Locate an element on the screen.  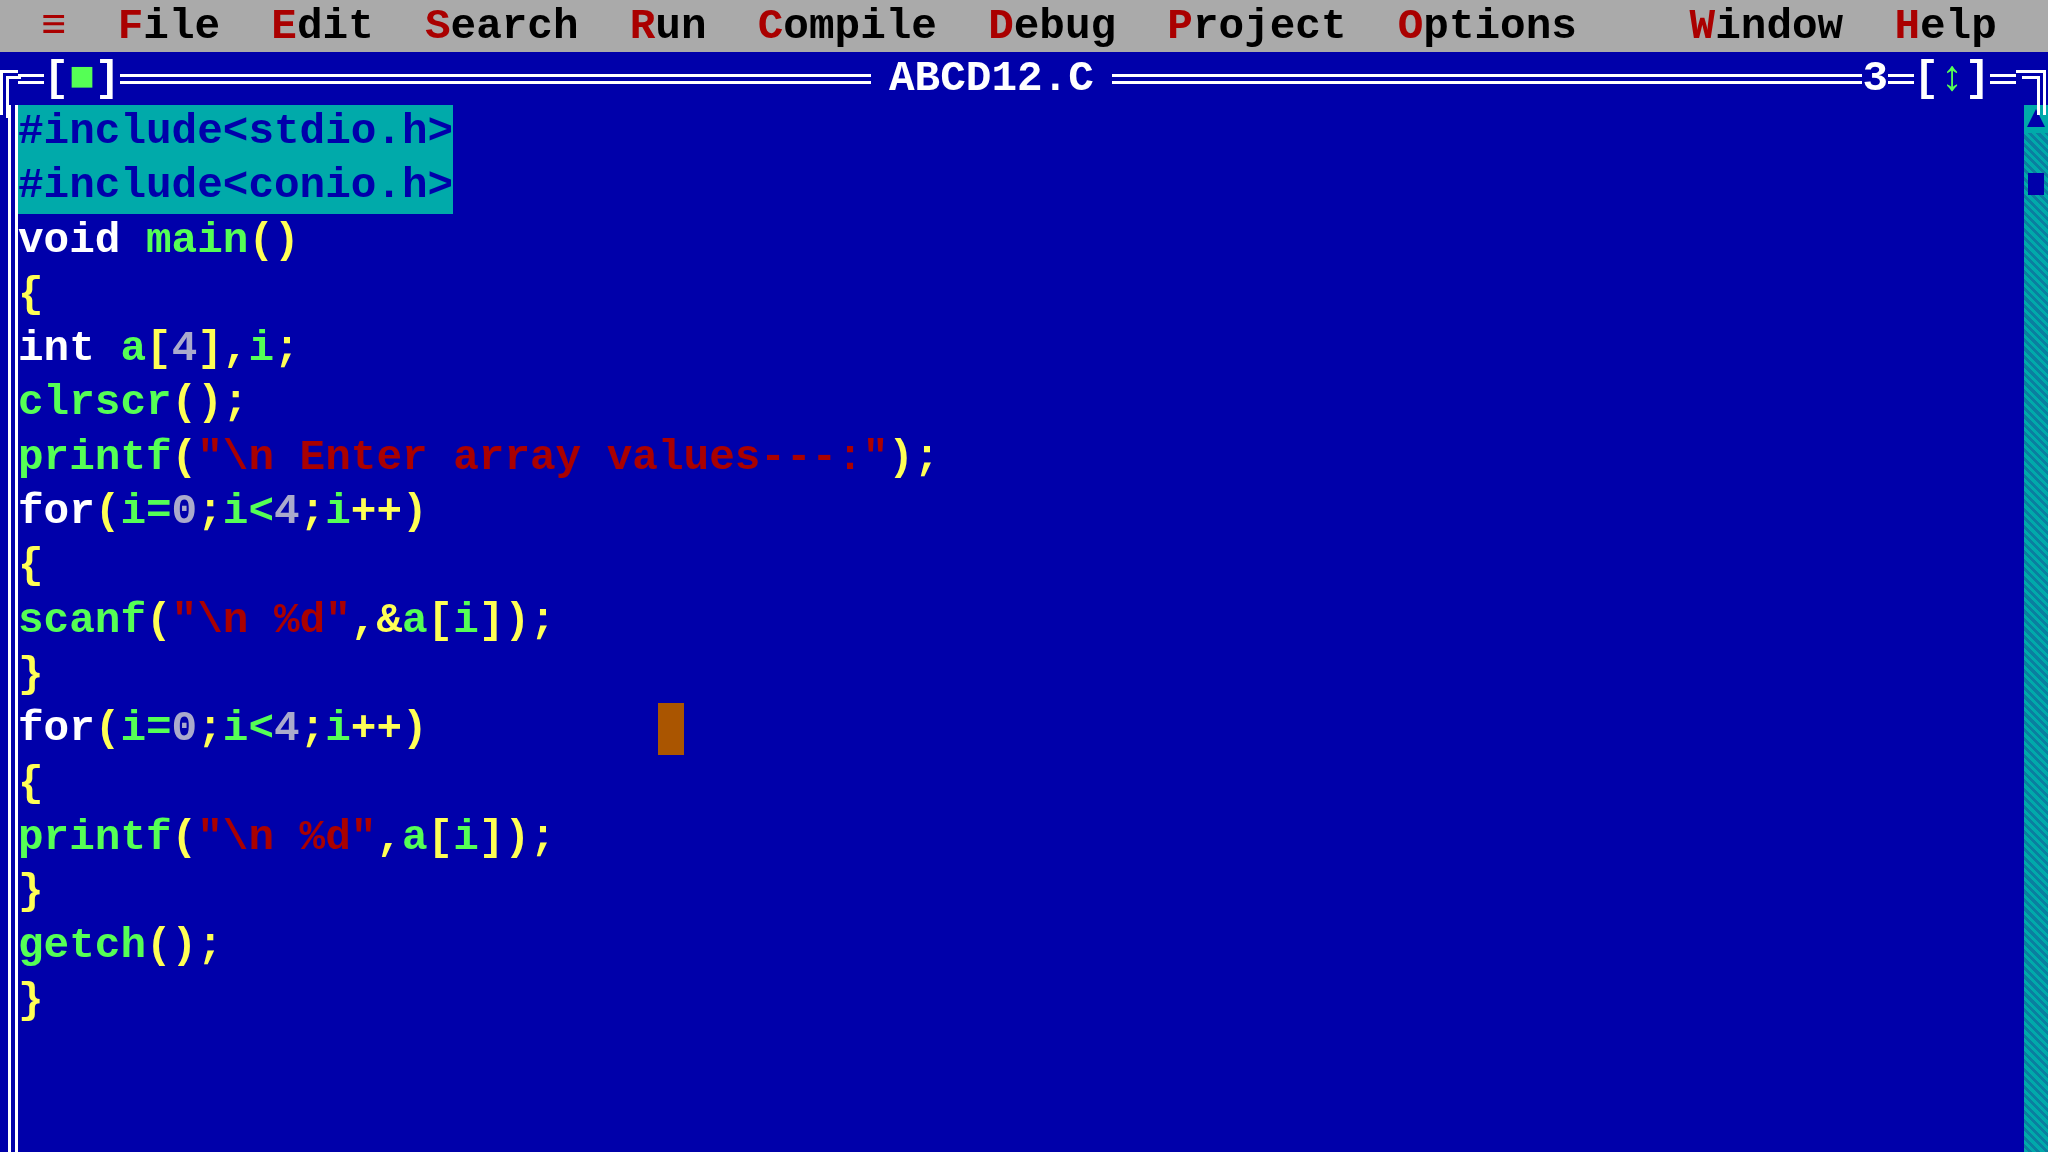
scroll-thumb is located at coordinates (2036, 184).